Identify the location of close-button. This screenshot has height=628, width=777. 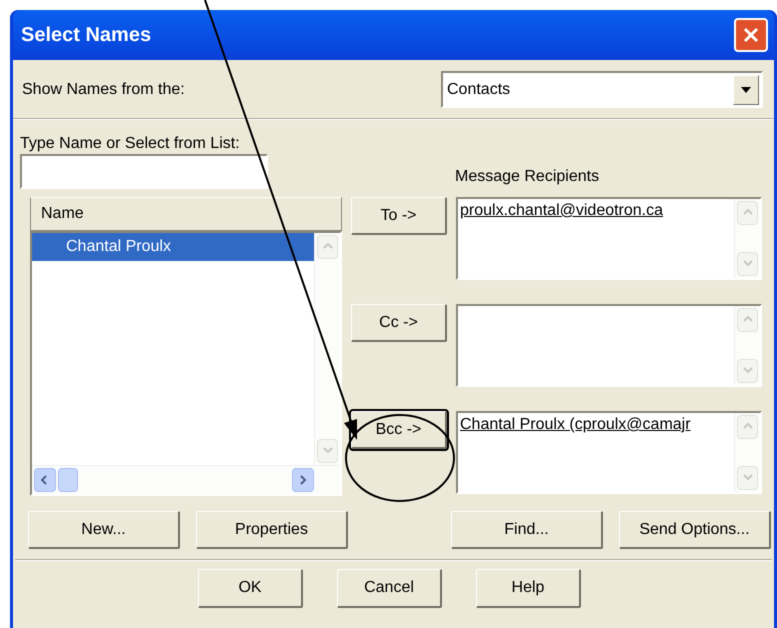
(751, 35).